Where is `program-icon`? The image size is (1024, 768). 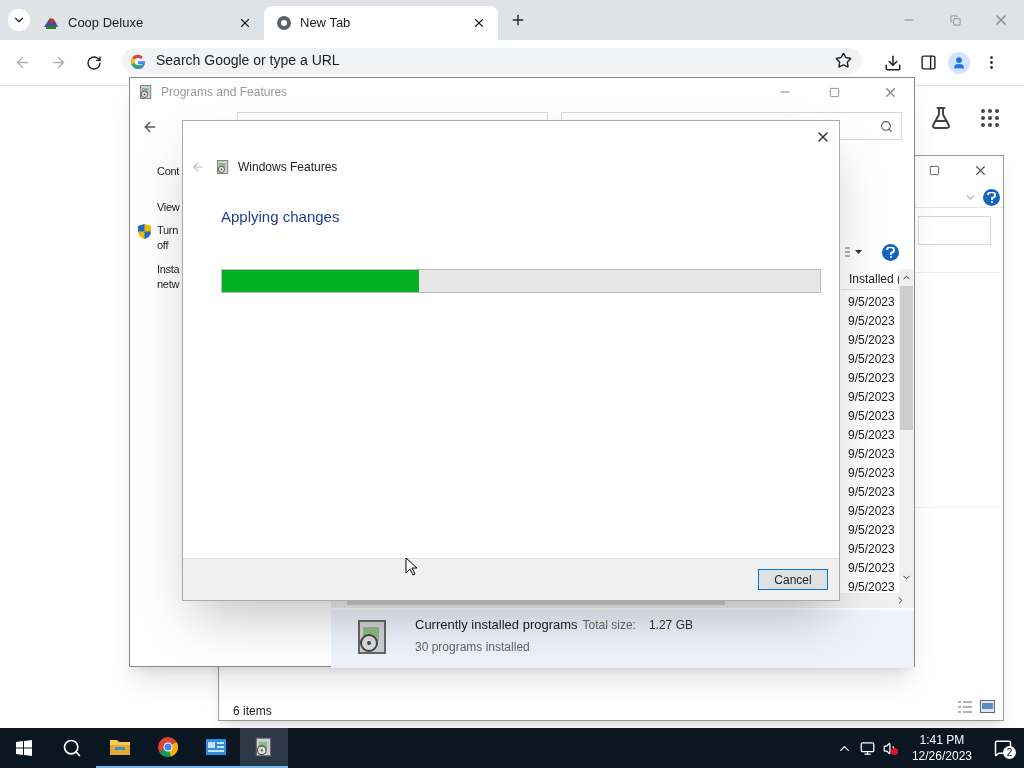
program-icon is located at coordinates (146, 92).